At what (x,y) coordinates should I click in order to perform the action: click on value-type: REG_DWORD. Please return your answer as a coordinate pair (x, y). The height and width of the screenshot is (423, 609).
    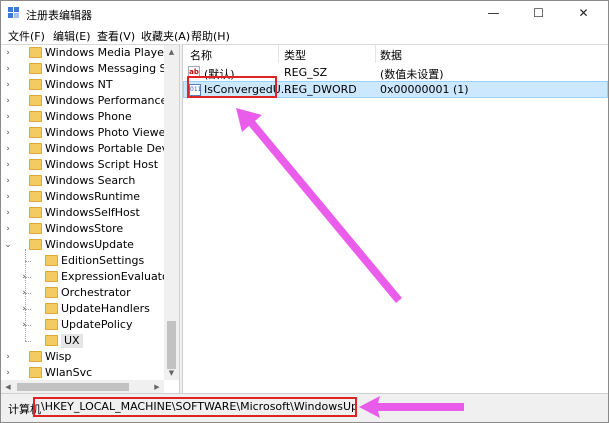
    Looking at the image, I should click on (320, 89).